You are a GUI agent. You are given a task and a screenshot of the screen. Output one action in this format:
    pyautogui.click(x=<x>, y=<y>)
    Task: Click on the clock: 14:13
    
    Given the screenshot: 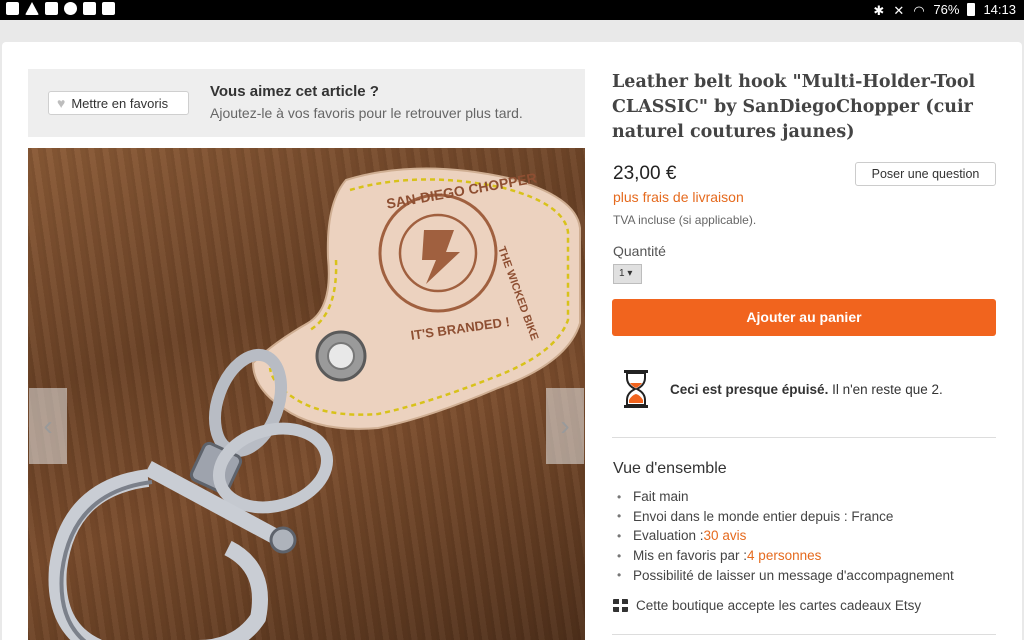 What is the action you would take?
    pyautogui.click(x=999, y=9)
    